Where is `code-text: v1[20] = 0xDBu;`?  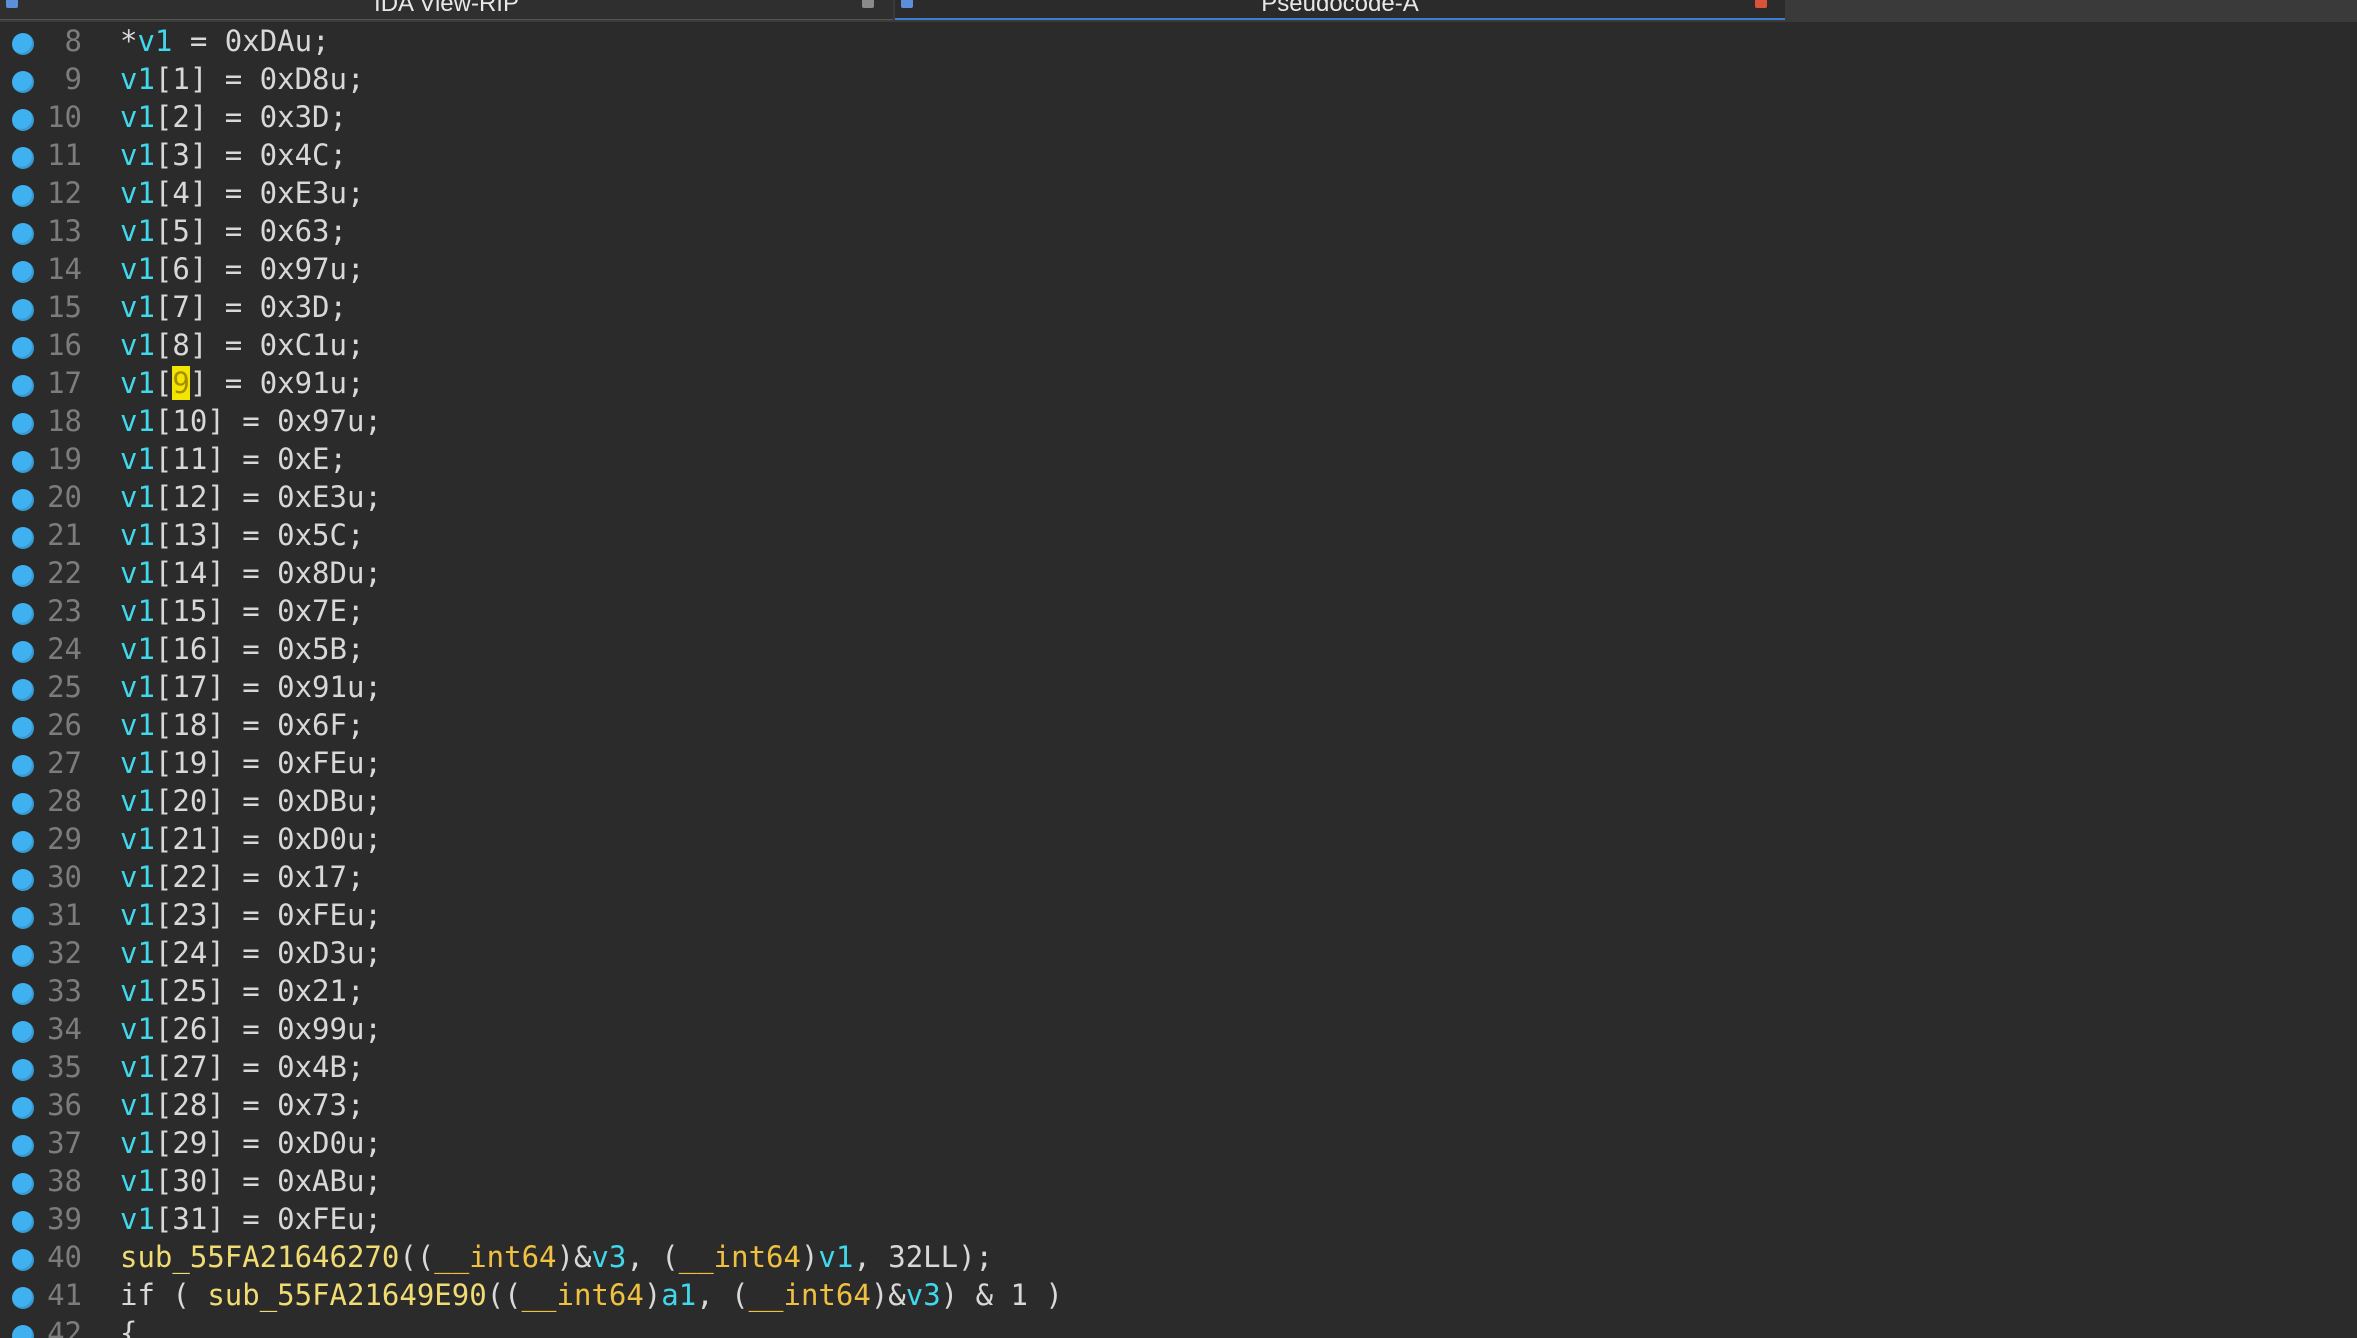 code-text: v1[20] = 0xDBu; is located at coordinates (251, 801).